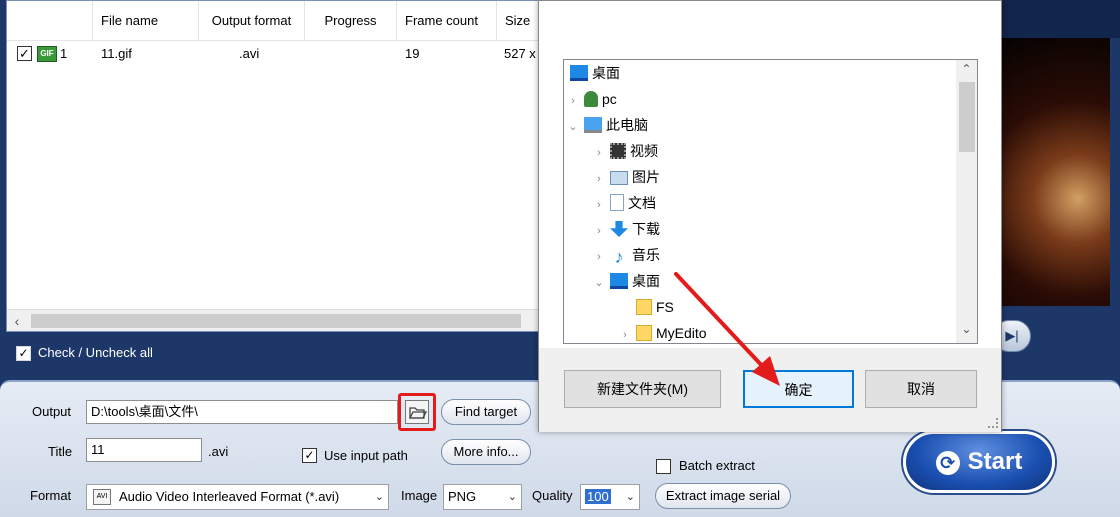  Describe the element at coordinates (274, 54) in the screenshot. I see `table-row: ✓ GIF 1 11.gif .avi 19 527 x` at that location.